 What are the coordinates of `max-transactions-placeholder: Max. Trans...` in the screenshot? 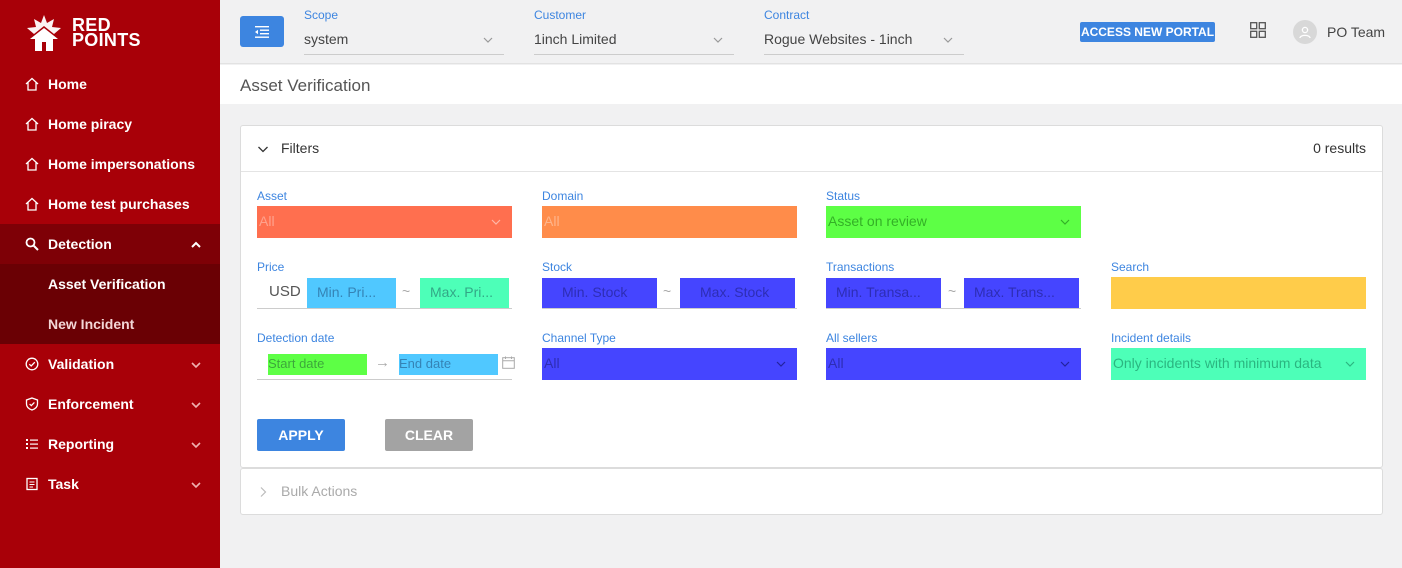 It's located at (1014, 292).